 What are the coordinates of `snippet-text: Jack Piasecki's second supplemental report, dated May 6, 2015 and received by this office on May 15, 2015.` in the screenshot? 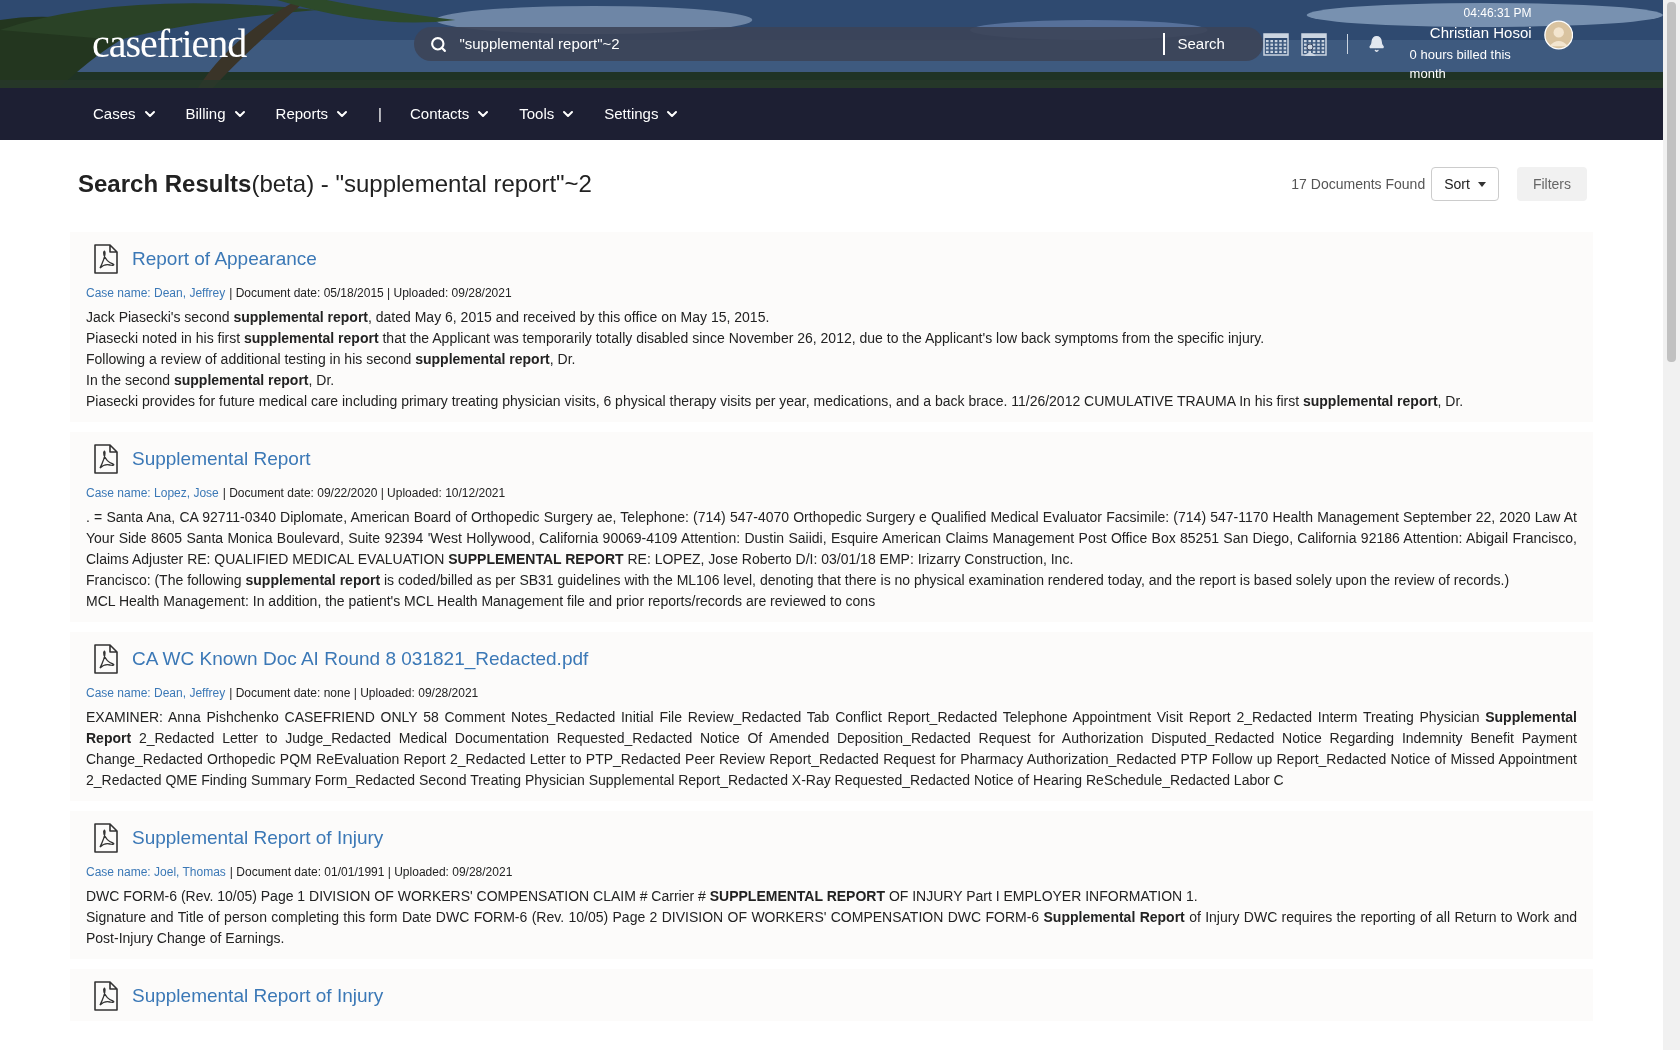 It's located at (428, 317).